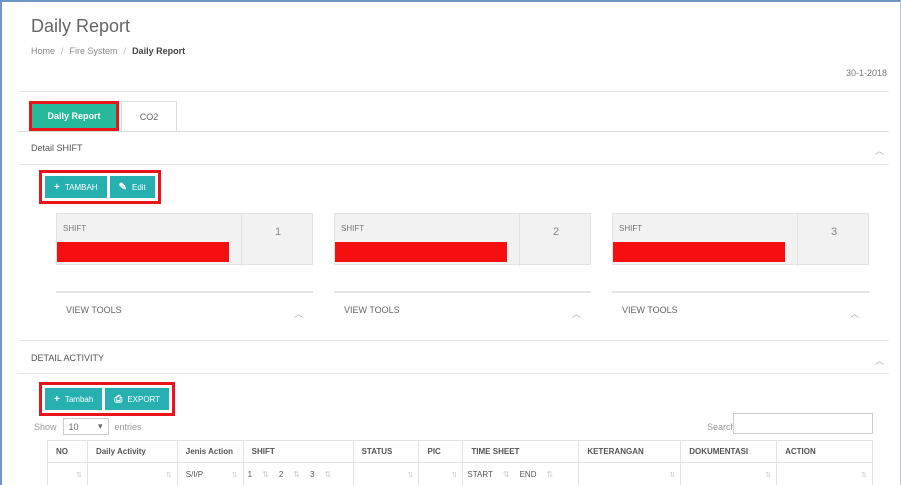  What do you see at coordinates (94, 51) in the screenshot?
I see `breadcrumb-fire-system: Fire System` at bounding box center [94, 51].